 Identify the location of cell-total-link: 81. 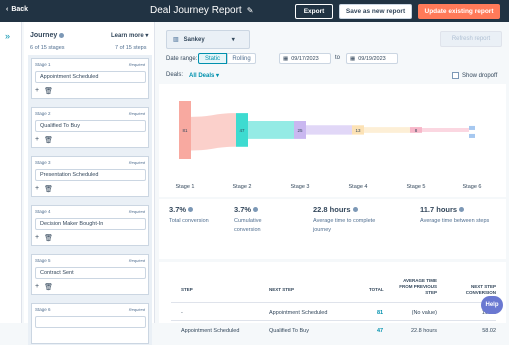
(380, 313).